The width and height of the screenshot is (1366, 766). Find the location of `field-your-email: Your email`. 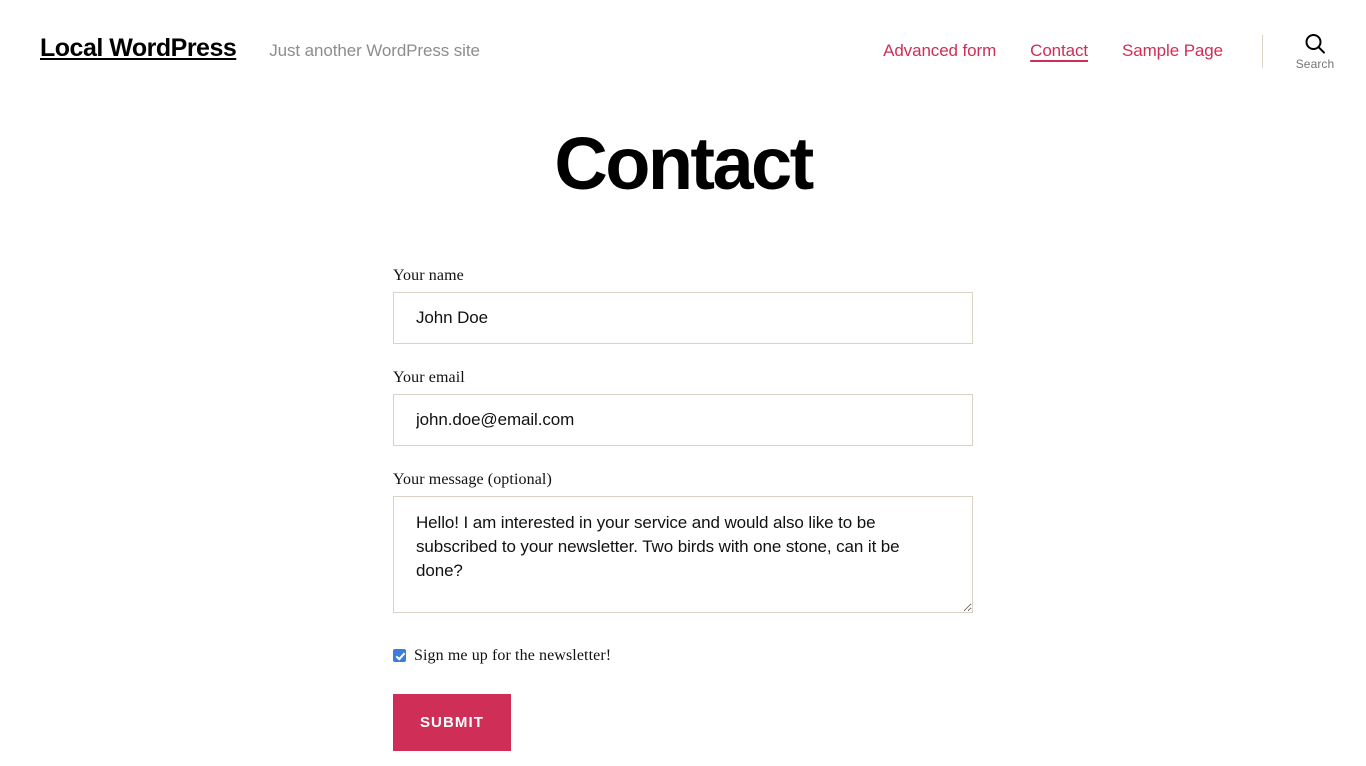

field-your-email: Your email is located at coordinates (683, 407).